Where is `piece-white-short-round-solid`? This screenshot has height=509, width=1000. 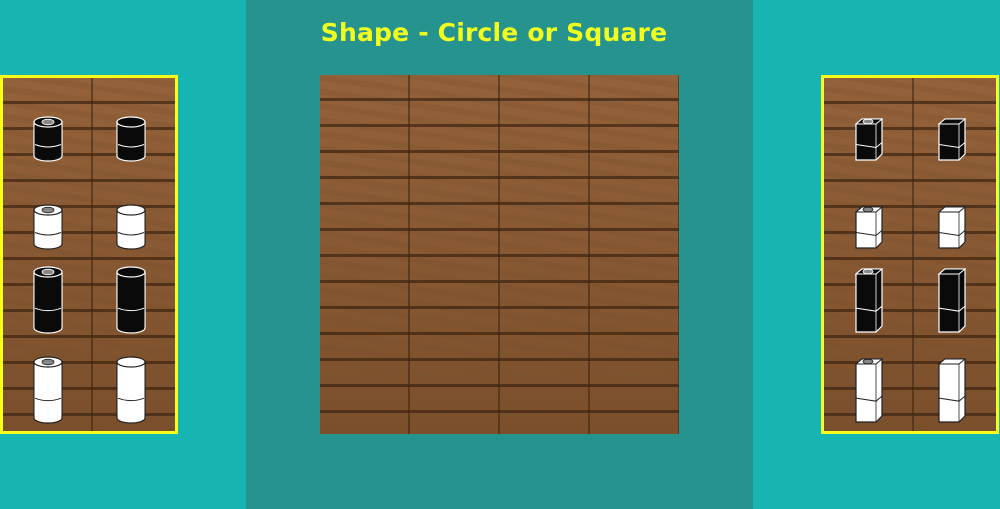
piece-white-short-round-solid is located at coordinates (131, 227).